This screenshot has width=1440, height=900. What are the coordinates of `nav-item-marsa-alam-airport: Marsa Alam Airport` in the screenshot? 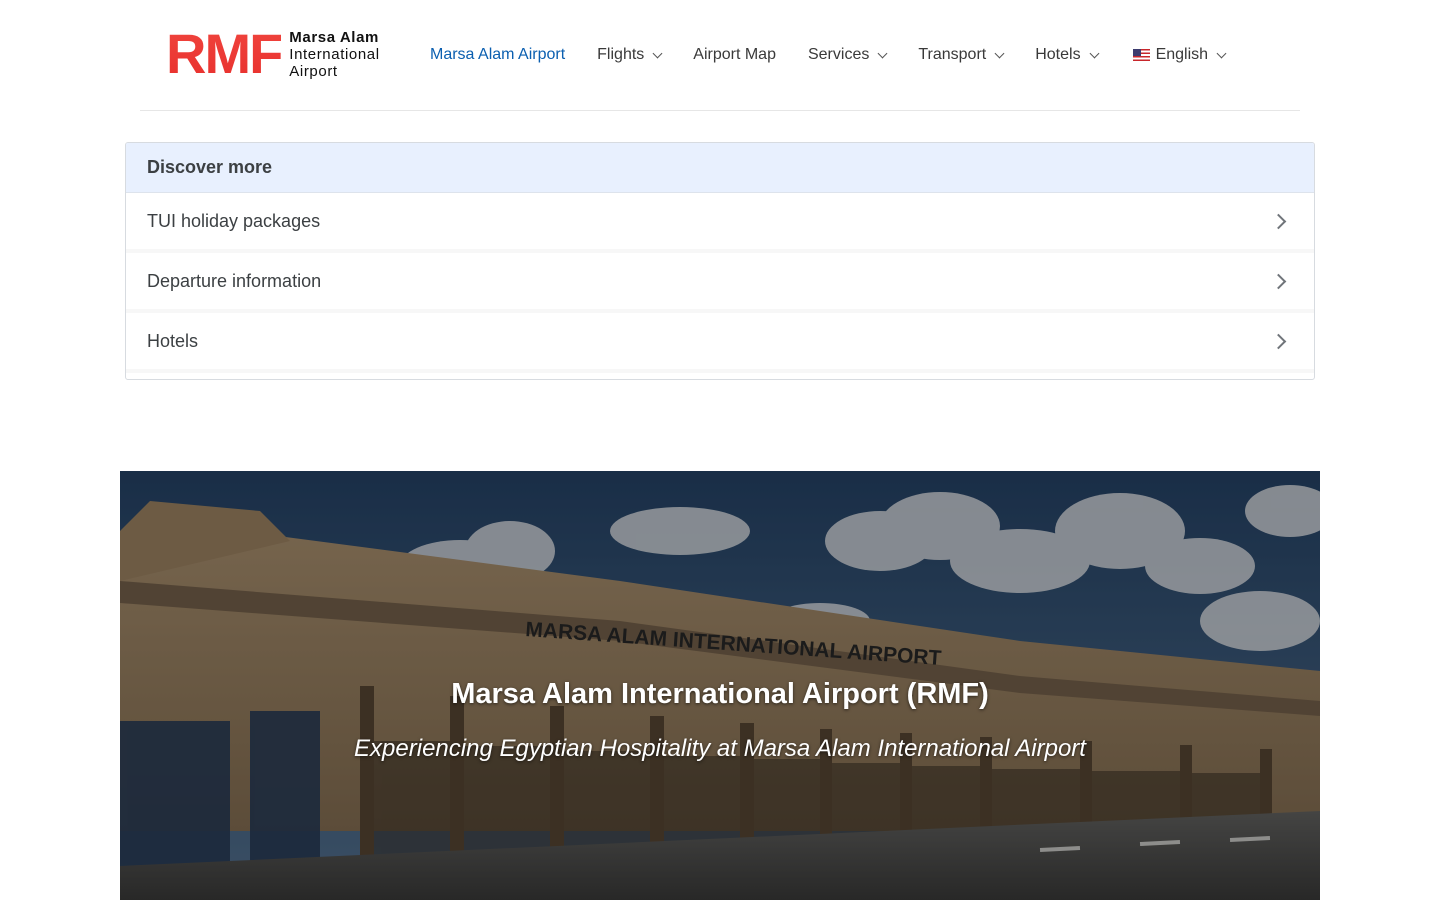 It's located at (497, 55).